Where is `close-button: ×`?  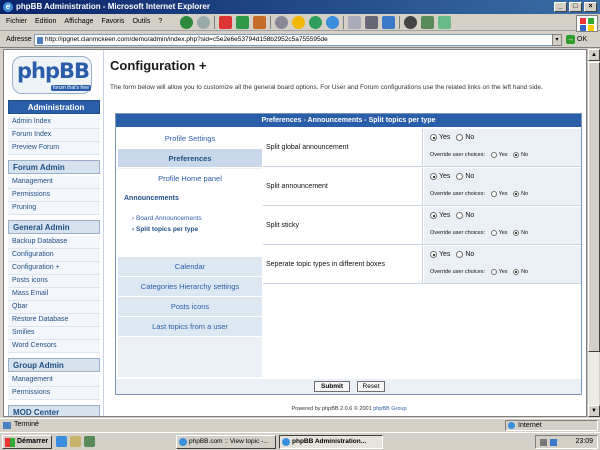 close-button: × is located at coordinates (590, 7).